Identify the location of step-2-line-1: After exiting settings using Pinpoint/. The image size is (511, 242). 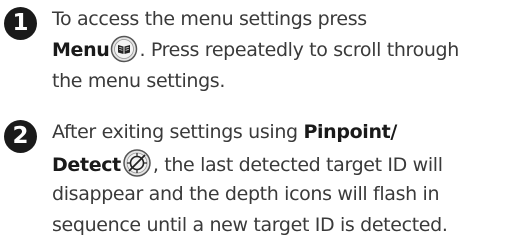
(281, 132).